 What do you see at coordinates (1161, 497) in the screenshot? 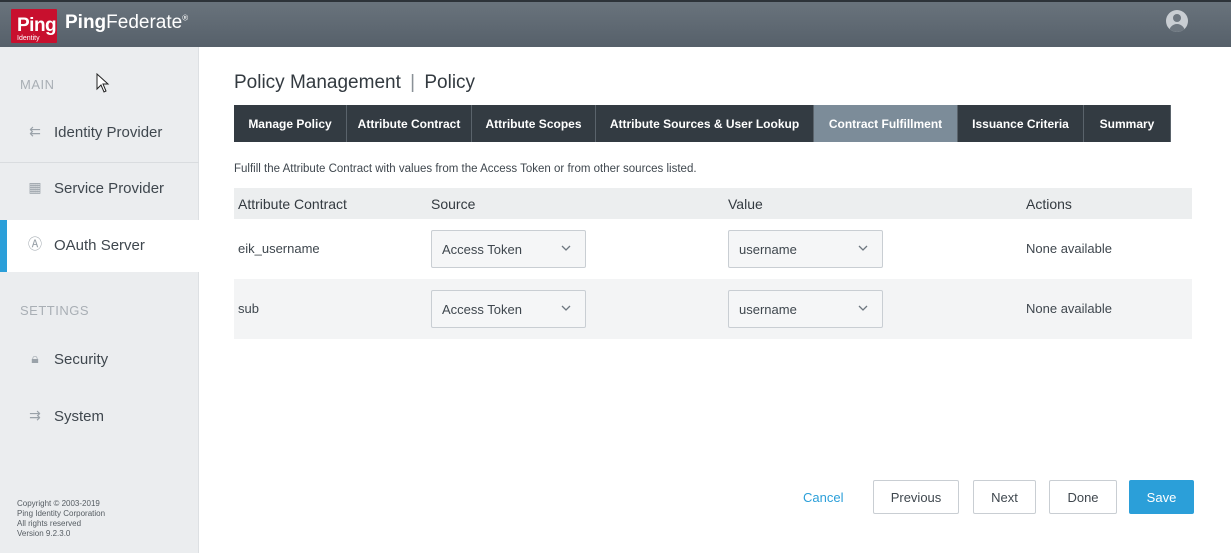
I see `save-button: Save` at bounding box center [1161, 497].